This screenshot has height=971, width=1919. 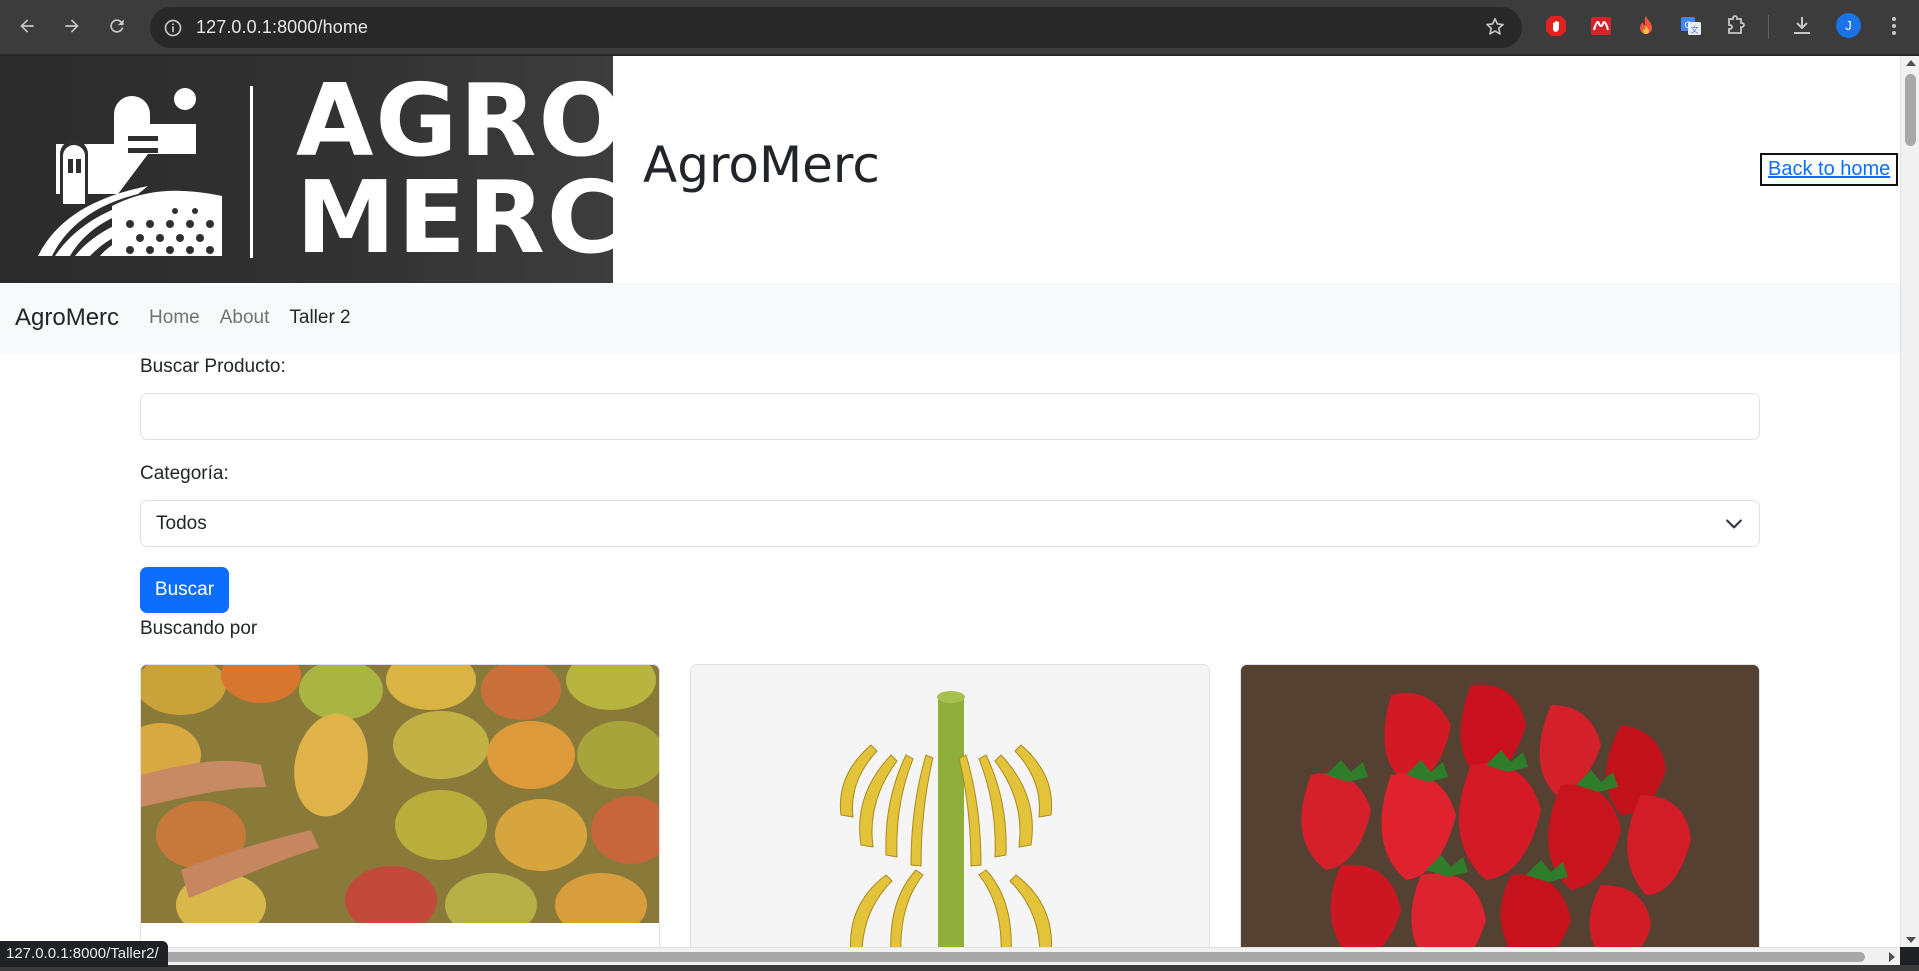 I want to click on horizontal-scroll-thumb, so click(x=942, y=957).